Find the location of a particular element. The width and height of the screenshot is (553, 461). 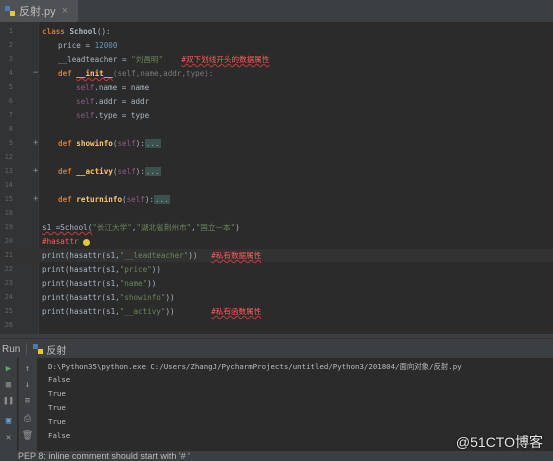

lightbulb-icon is located at coordinates (87, 242).